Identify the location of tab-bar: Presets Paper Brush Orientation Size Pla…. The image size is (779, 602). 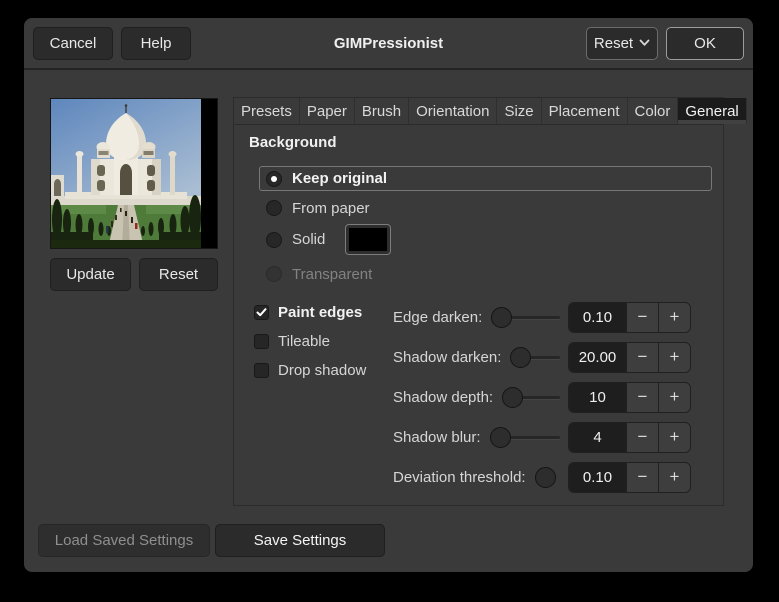
(490, 111).